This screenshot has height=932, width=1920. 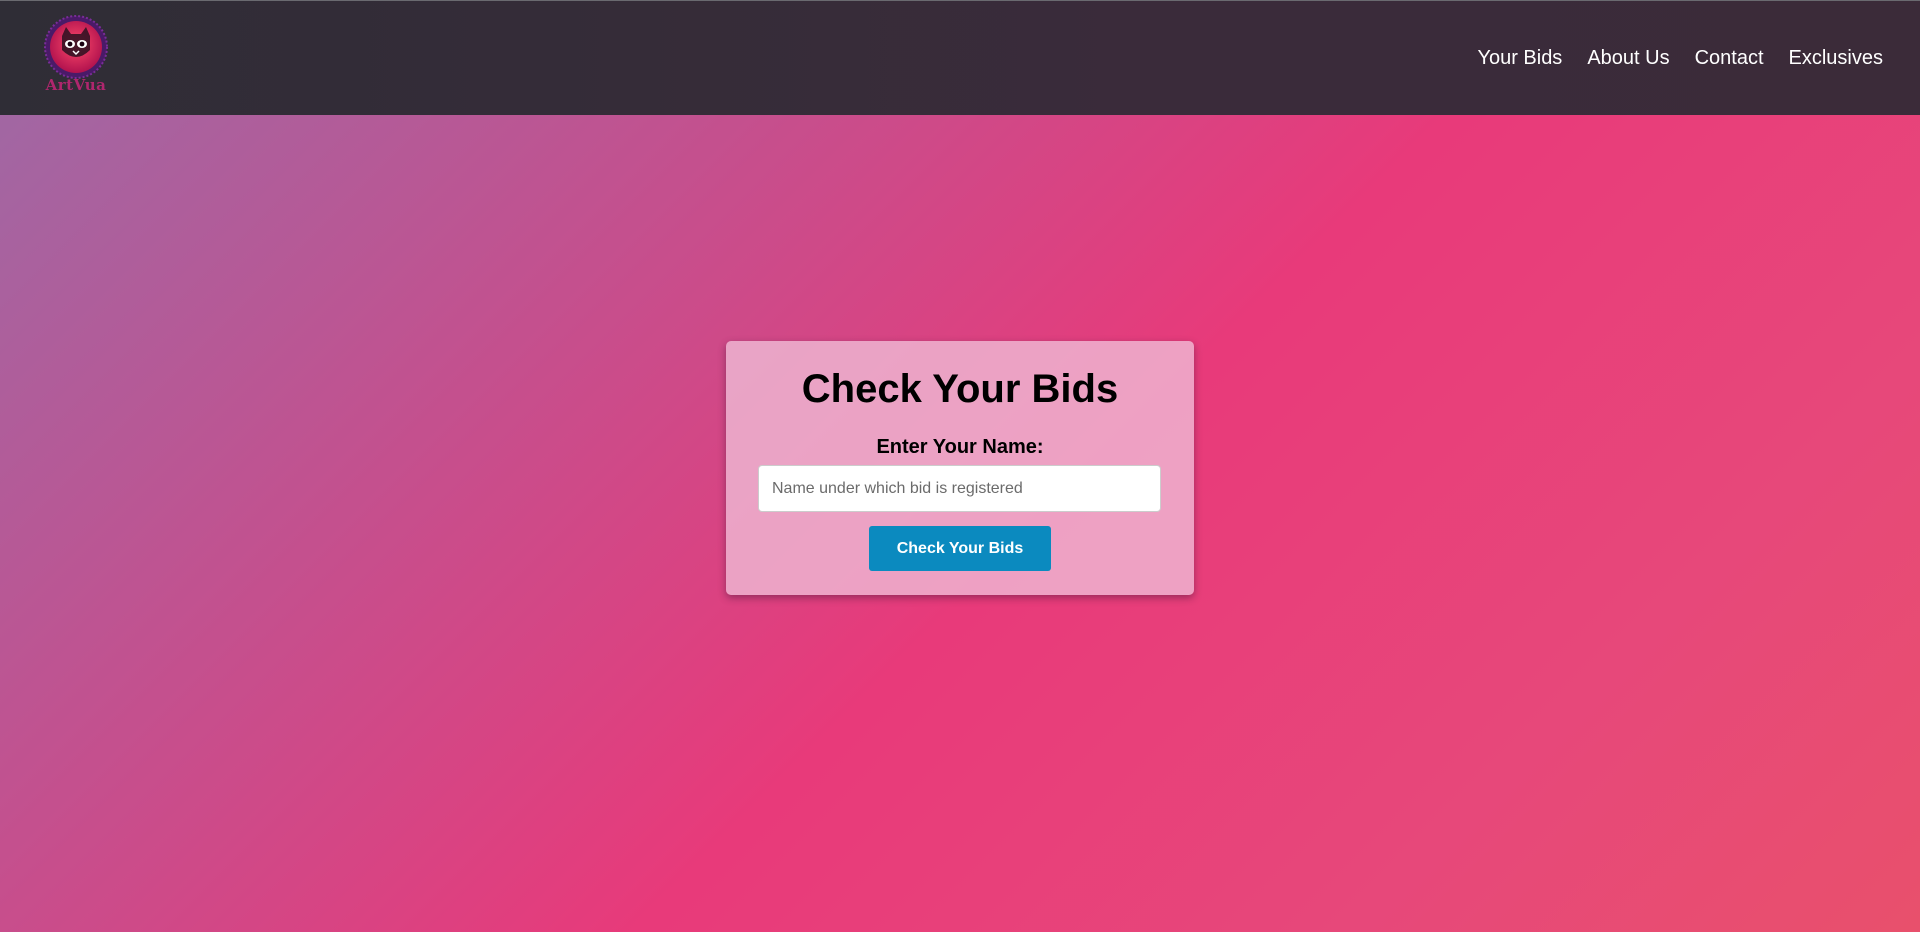 I want to click on nav-link-about-us: About Us, so click(x=1628, y=58).